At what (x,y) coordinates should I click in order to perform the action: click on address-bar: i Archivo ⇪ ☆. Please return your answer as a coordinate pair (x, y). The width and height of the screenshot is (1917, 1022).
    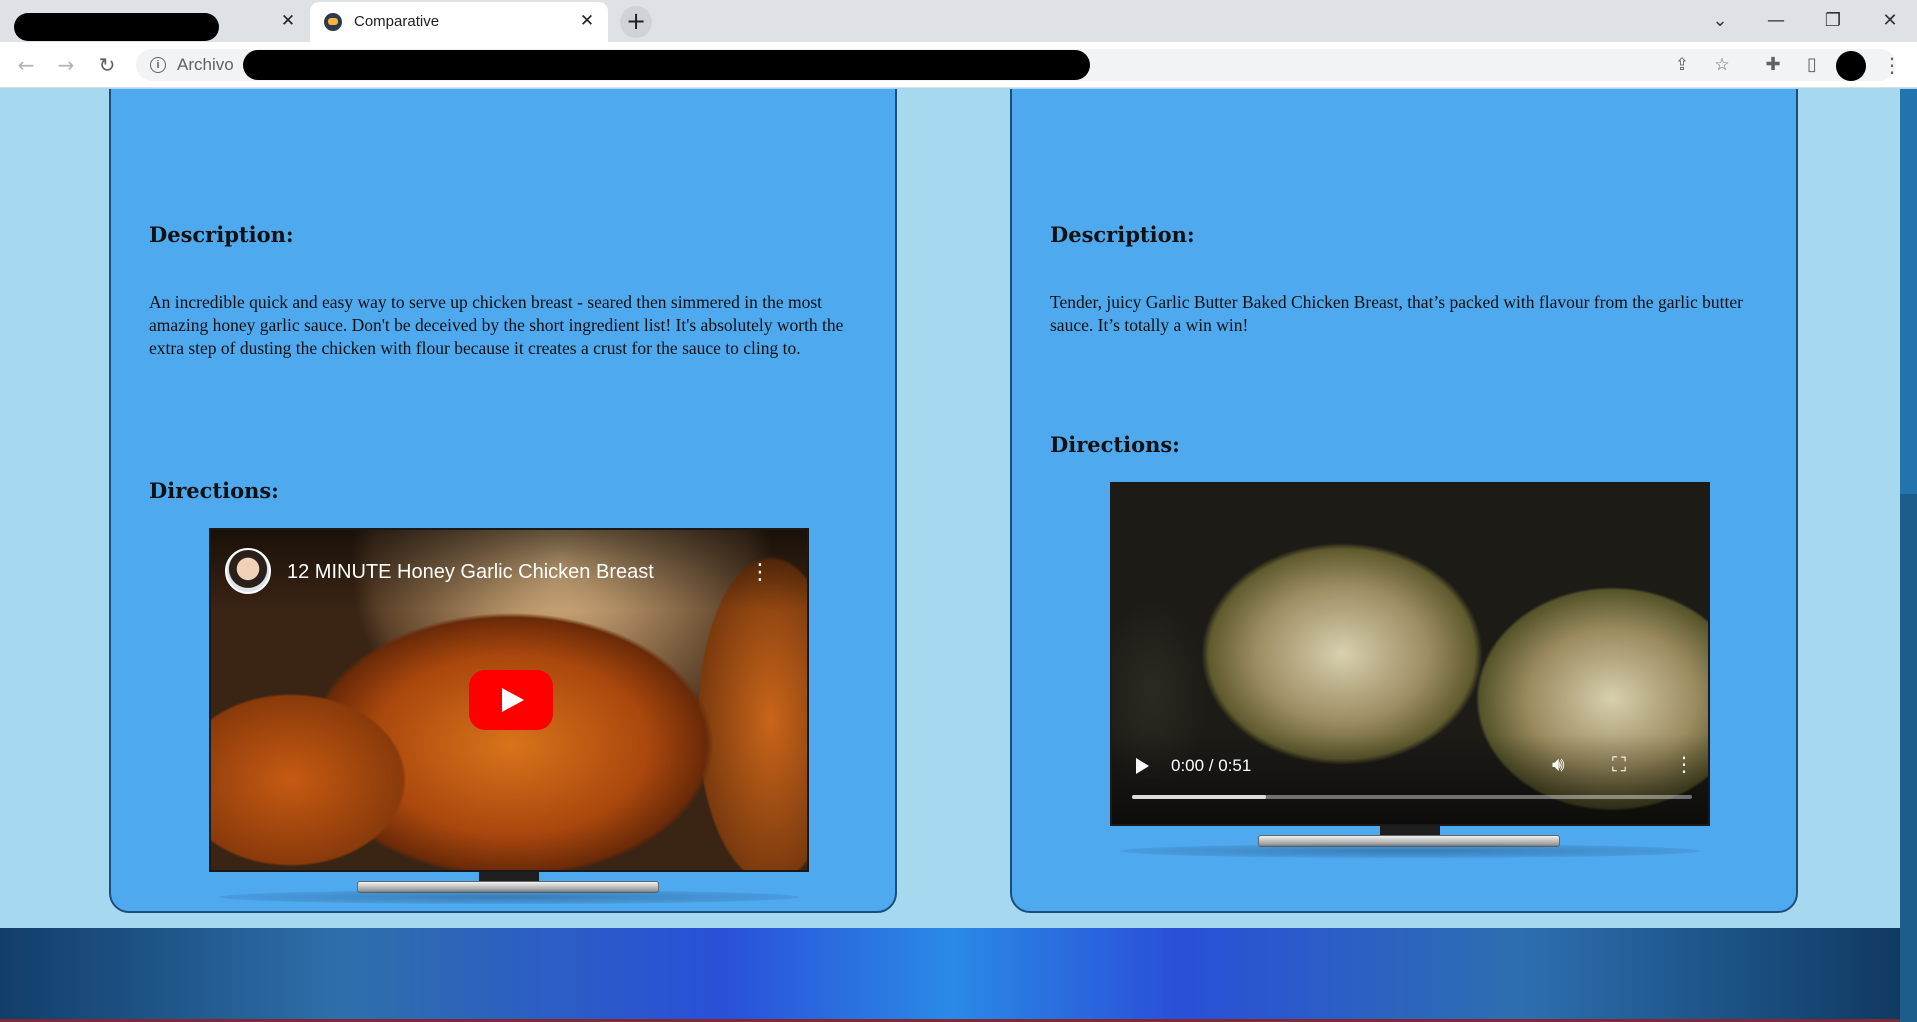
    Looking at the image, I should click on (1016, 65).